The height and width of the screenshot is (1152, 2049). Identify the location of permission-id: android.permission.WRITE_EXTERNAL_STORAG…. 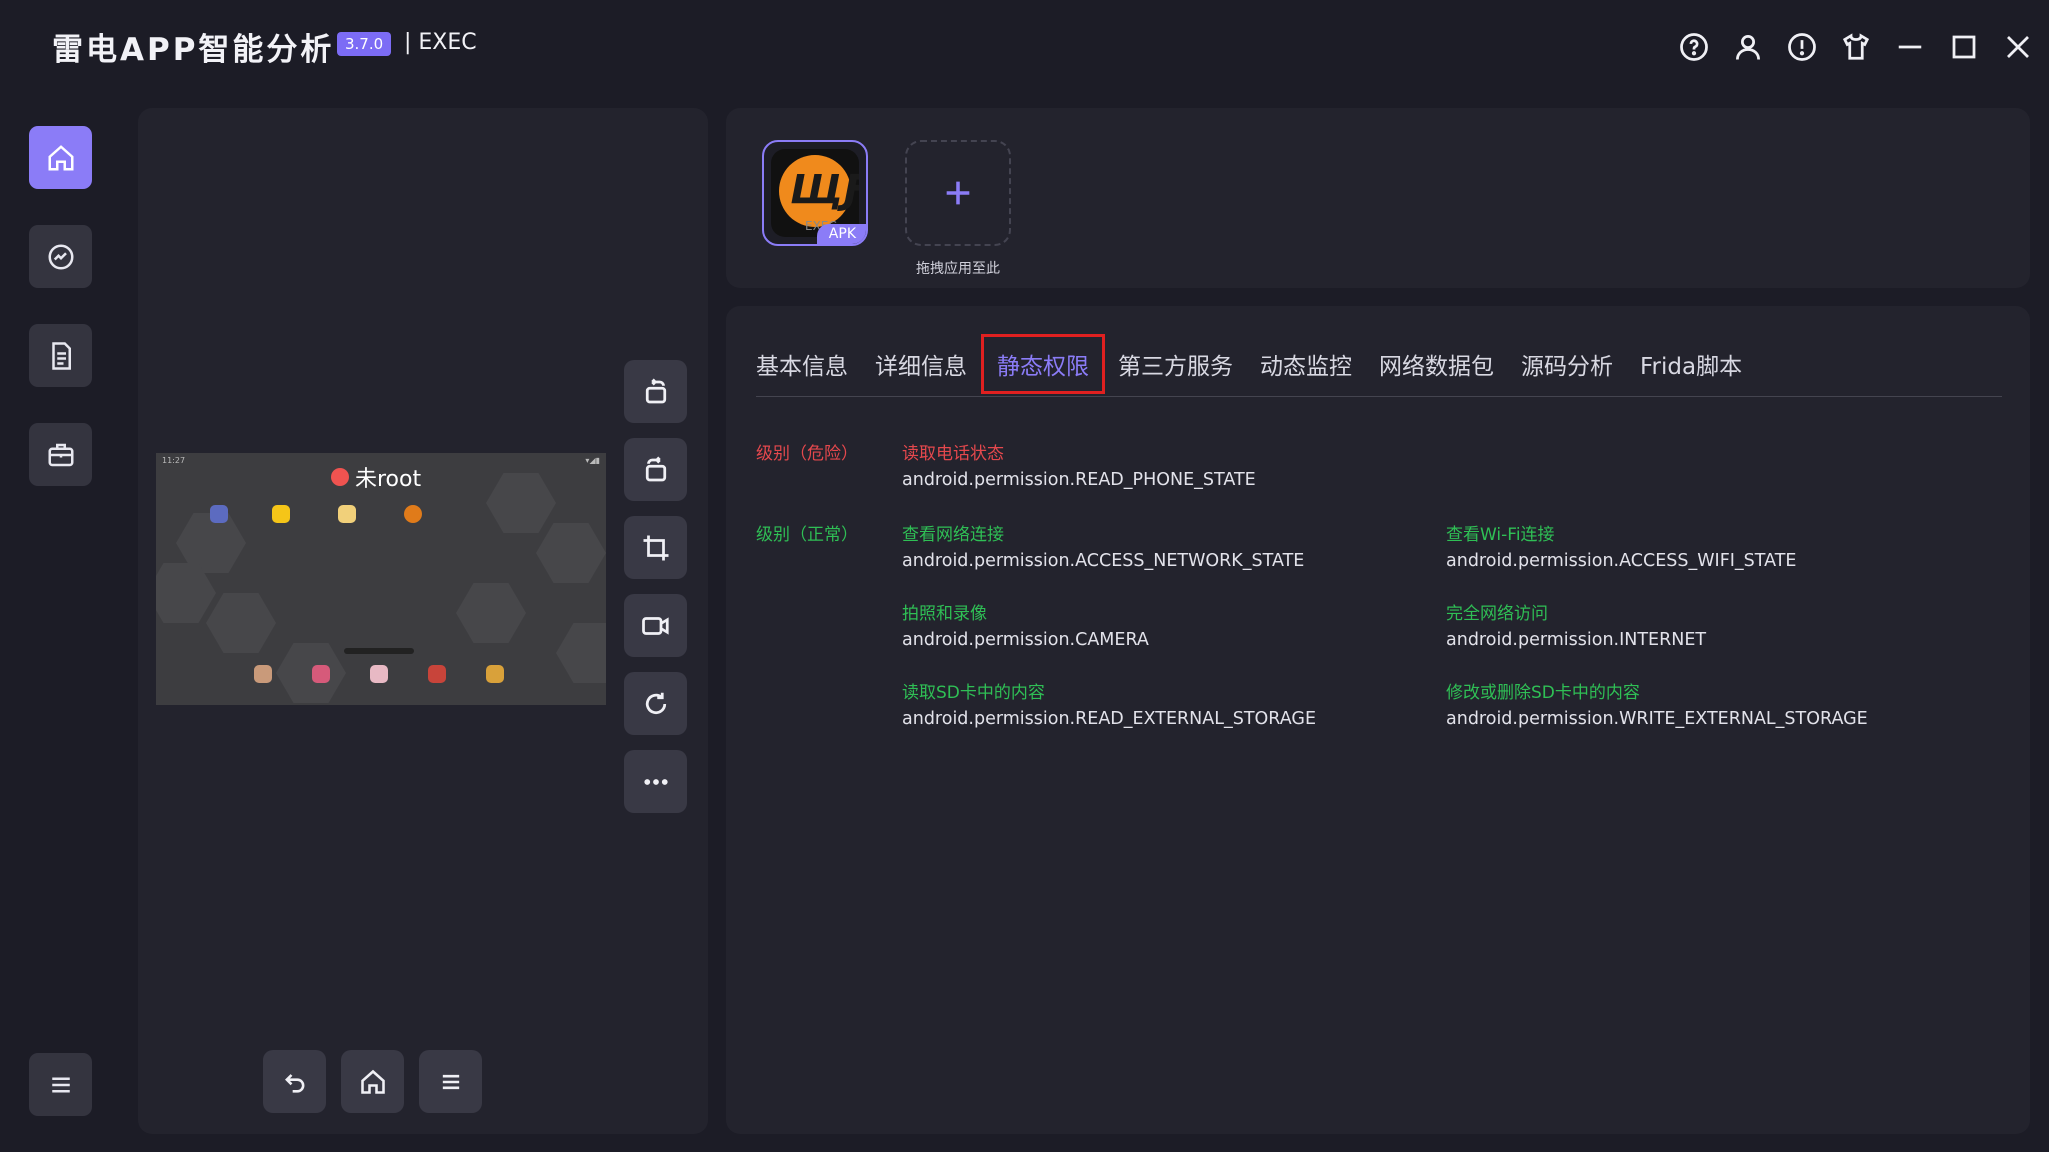
(1657, 719).